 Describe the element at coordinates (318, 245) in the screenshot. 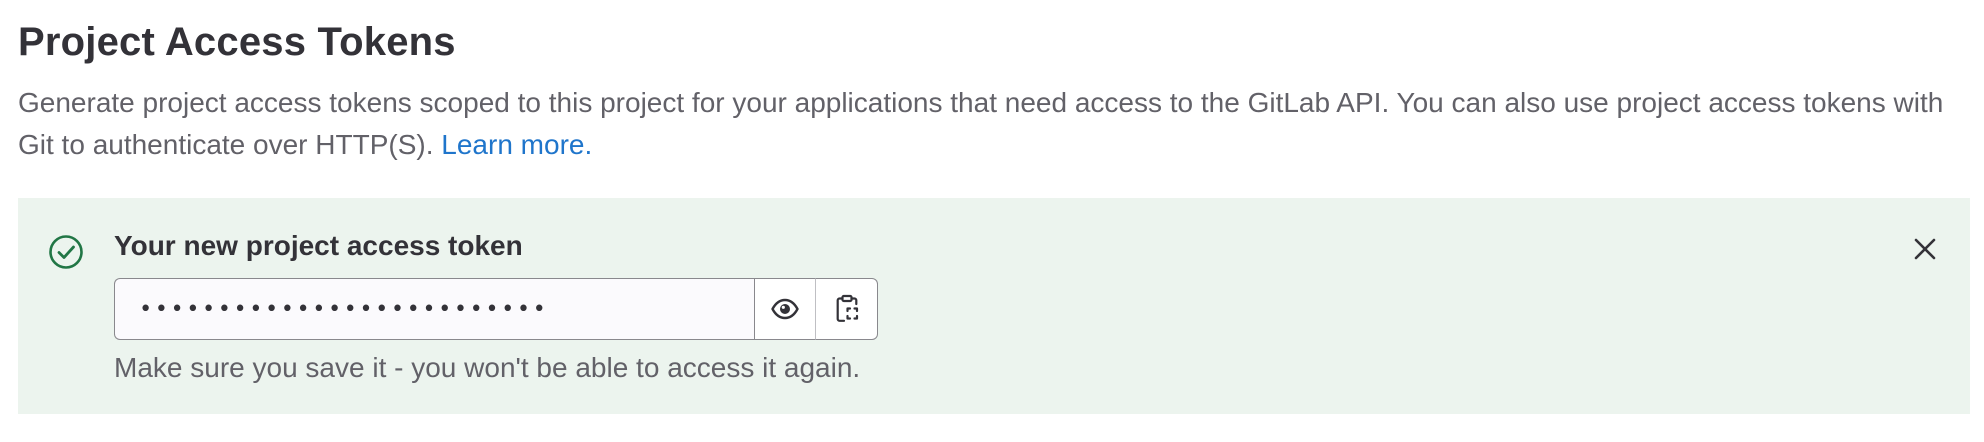

I see `alert-title: Your new project access token` at that location.